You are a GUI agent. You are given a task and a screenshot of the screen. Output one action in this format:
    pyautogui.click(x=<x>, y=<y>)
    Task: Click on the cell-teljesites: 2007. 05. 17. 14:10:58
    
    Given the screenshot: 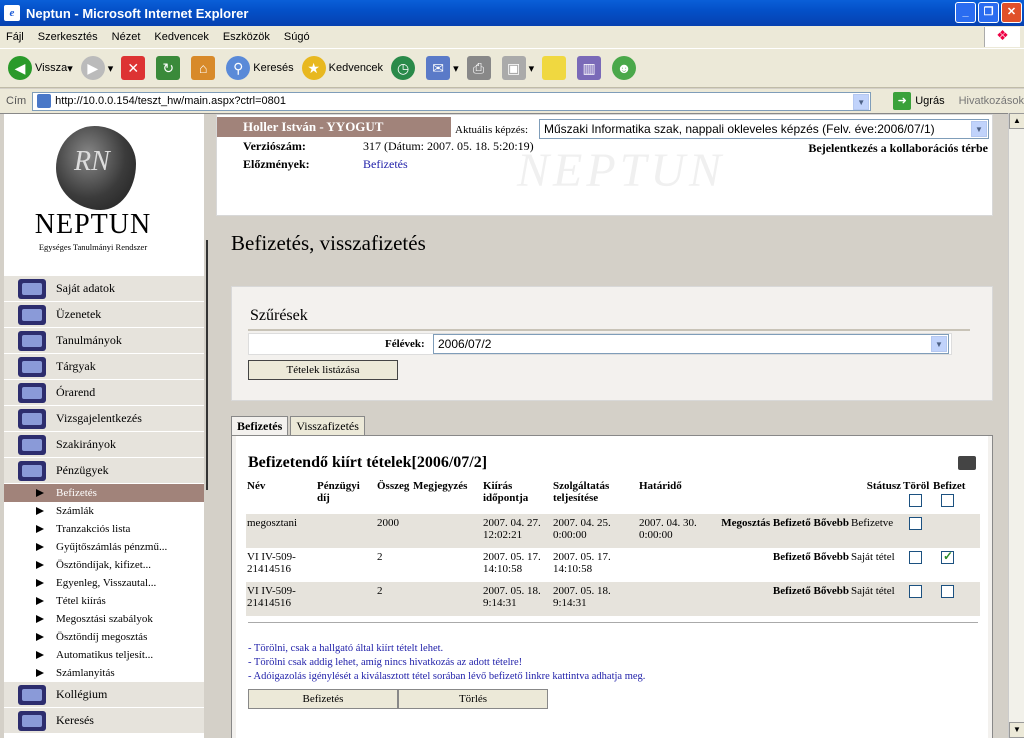 What is the action you would take?
    pyautogui.click(x=582, y=563)
    